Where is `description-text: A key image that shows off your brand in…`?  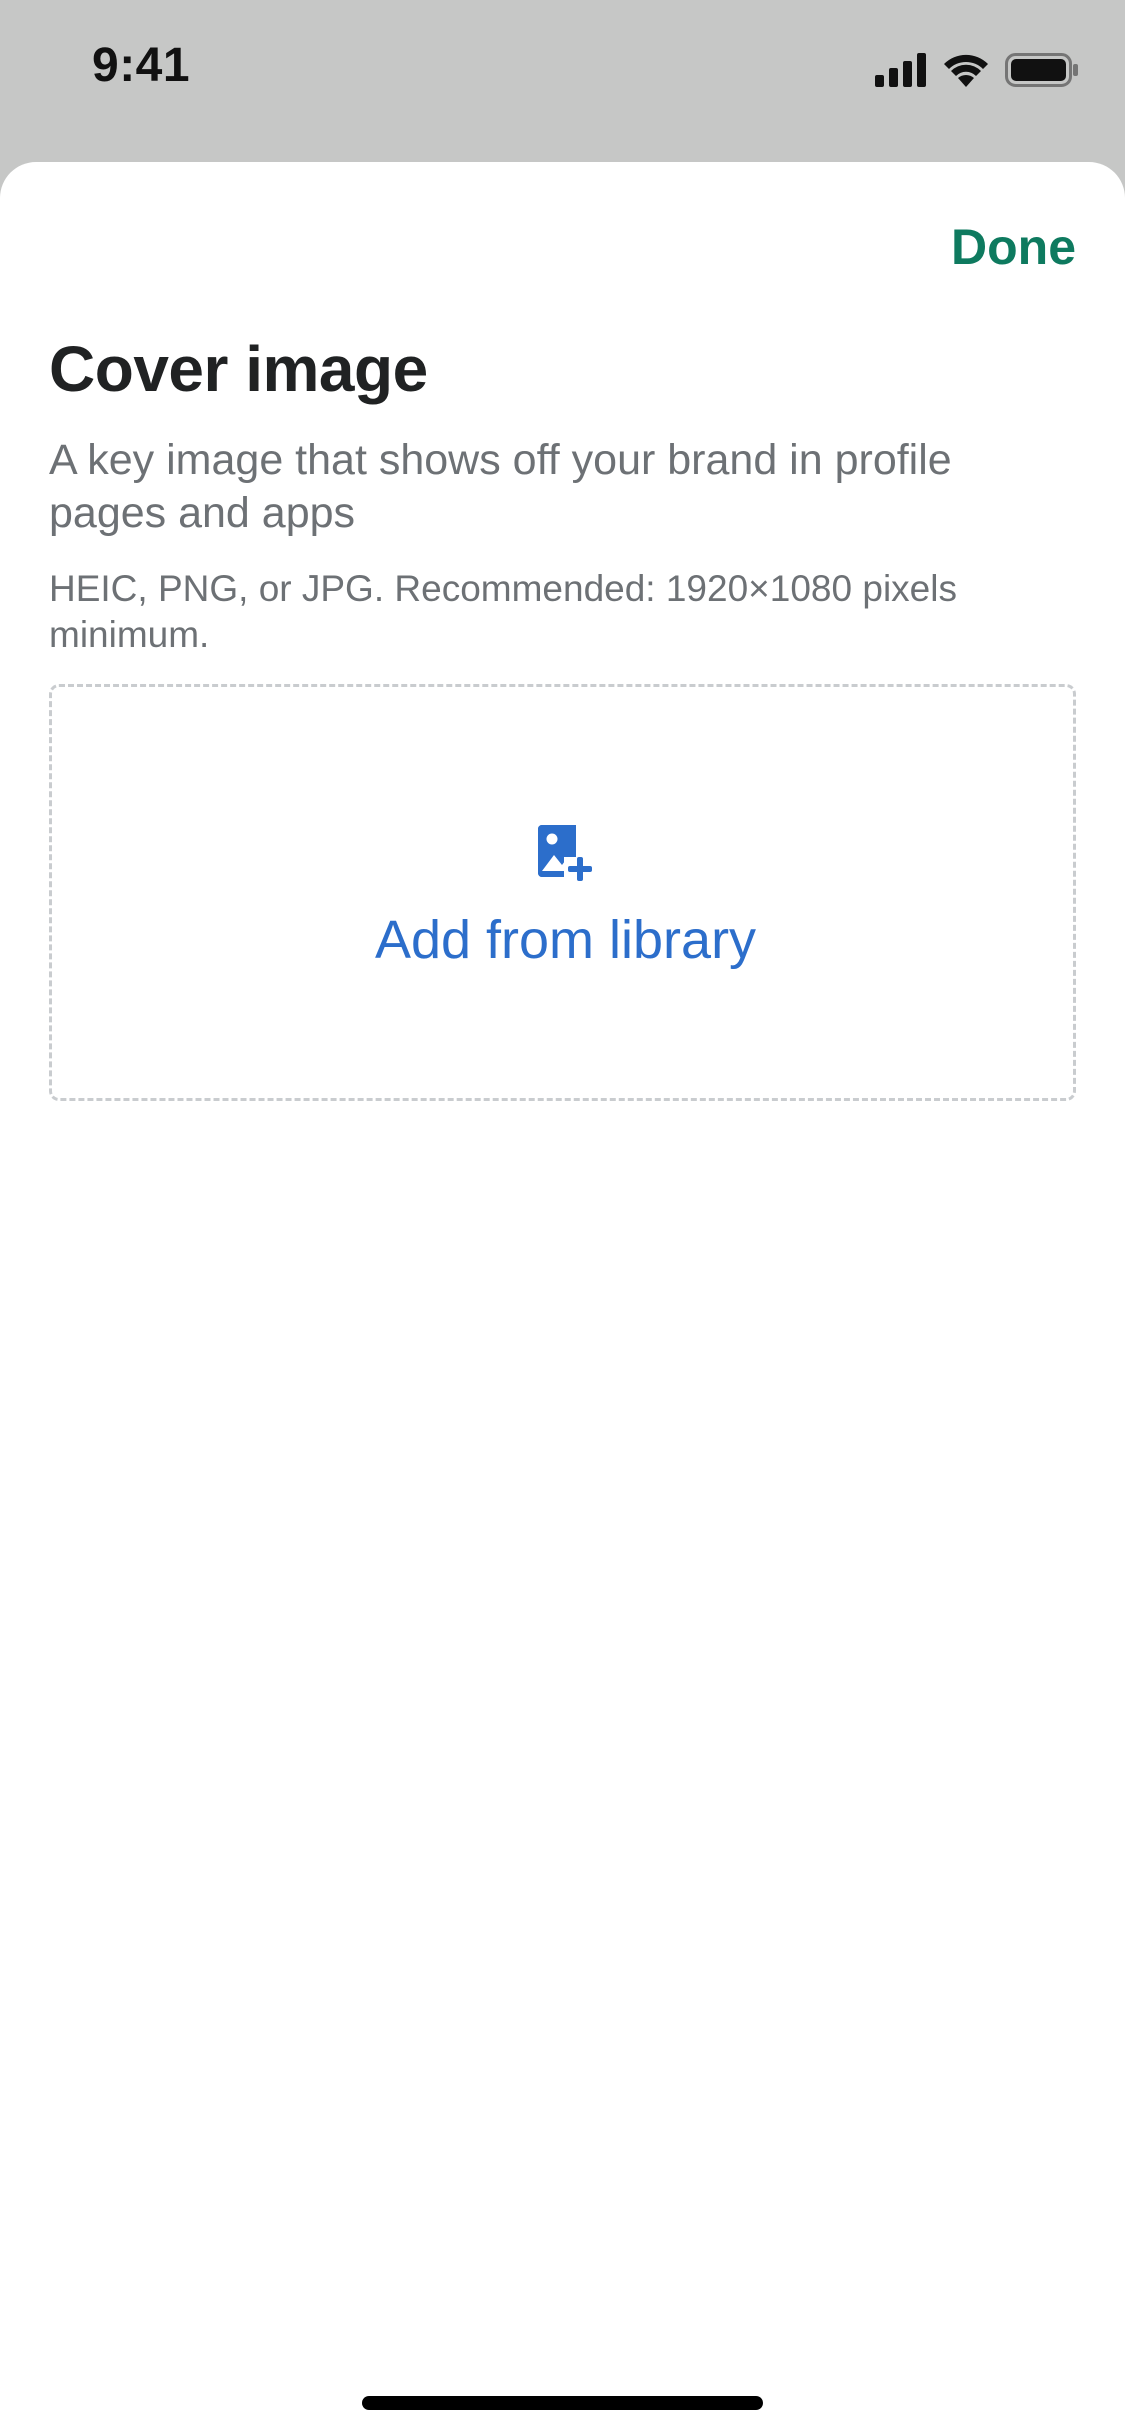 description-text: A key image that shows off your brand in… is located at coordinates (500, 486).